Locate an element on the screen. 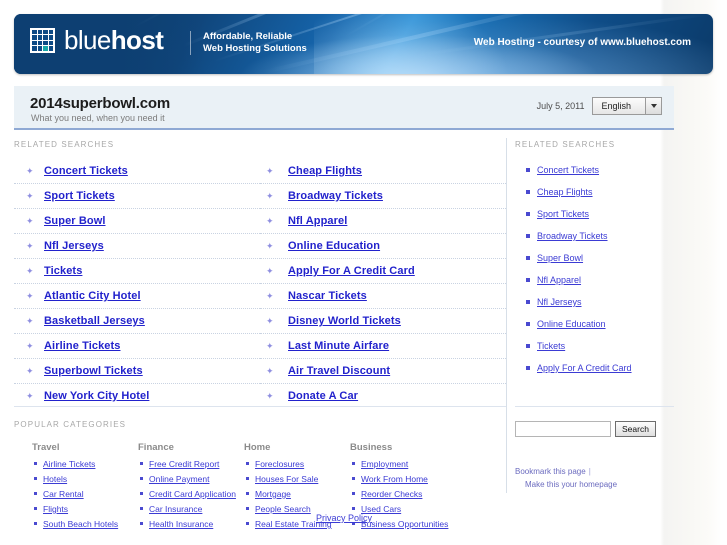  category-link: Car Rental is located at coordinates (63, 494).